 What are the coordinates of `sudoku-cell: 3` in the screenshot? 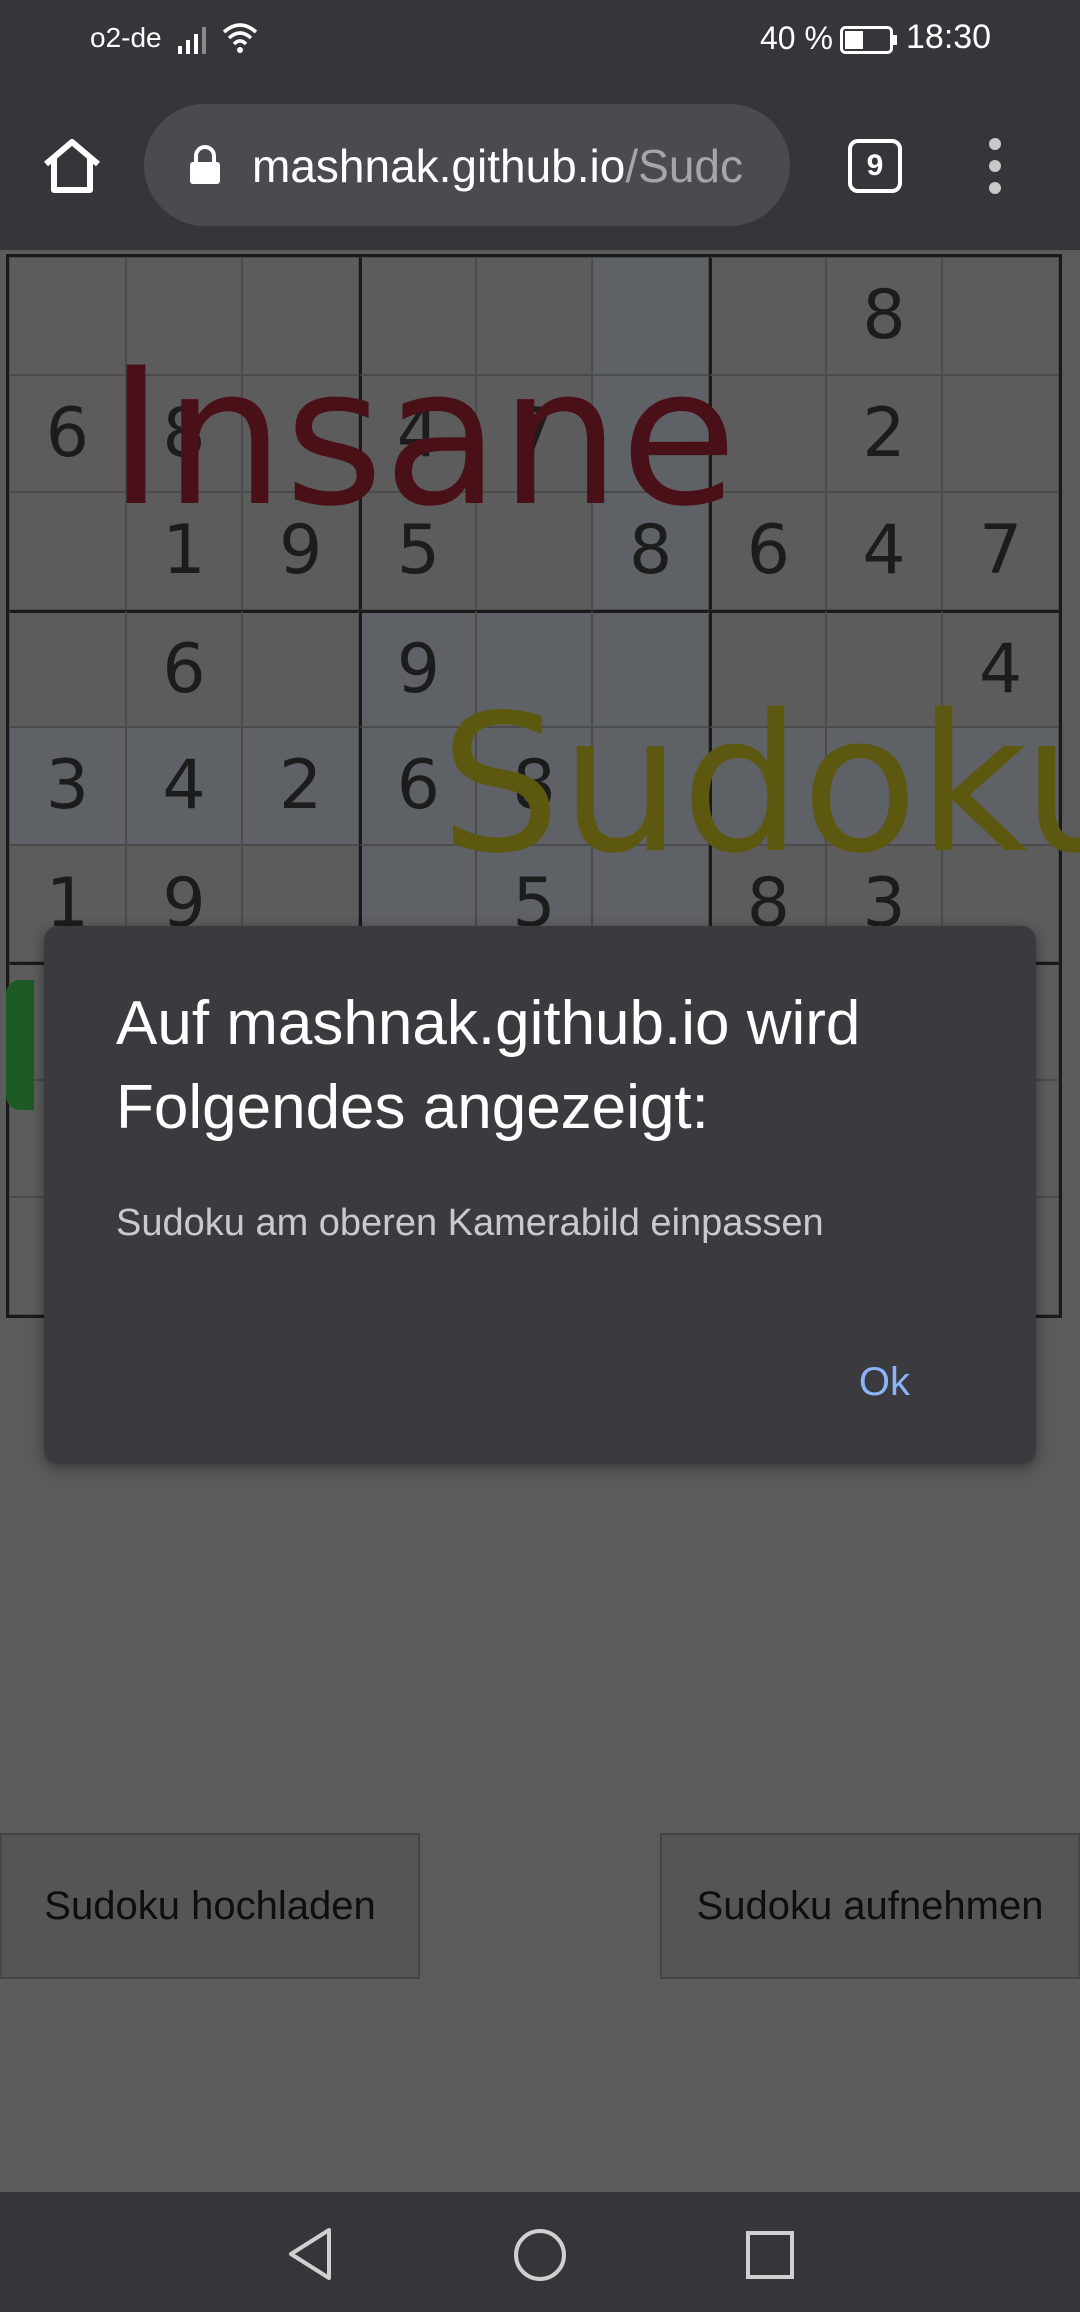 It's located at (67, 786).